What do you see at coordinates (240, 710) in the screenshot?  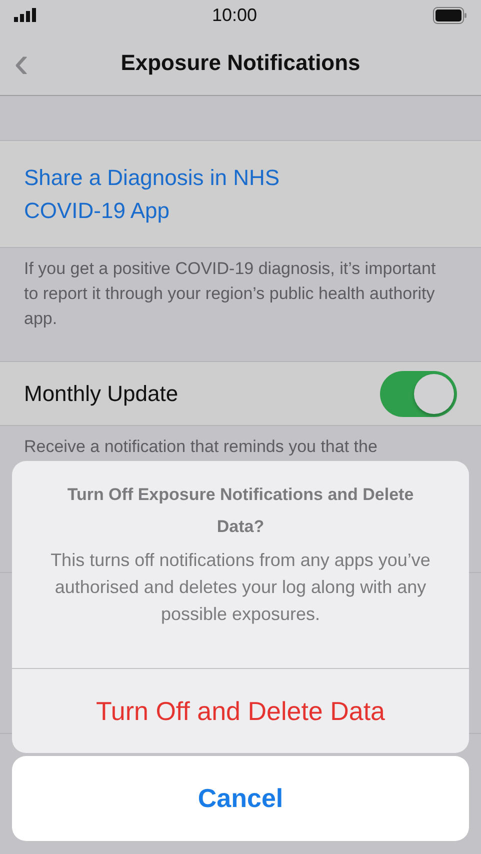 I see `delete-data-button: Turn Off and Delete Data` at bounding box center [240, 710].